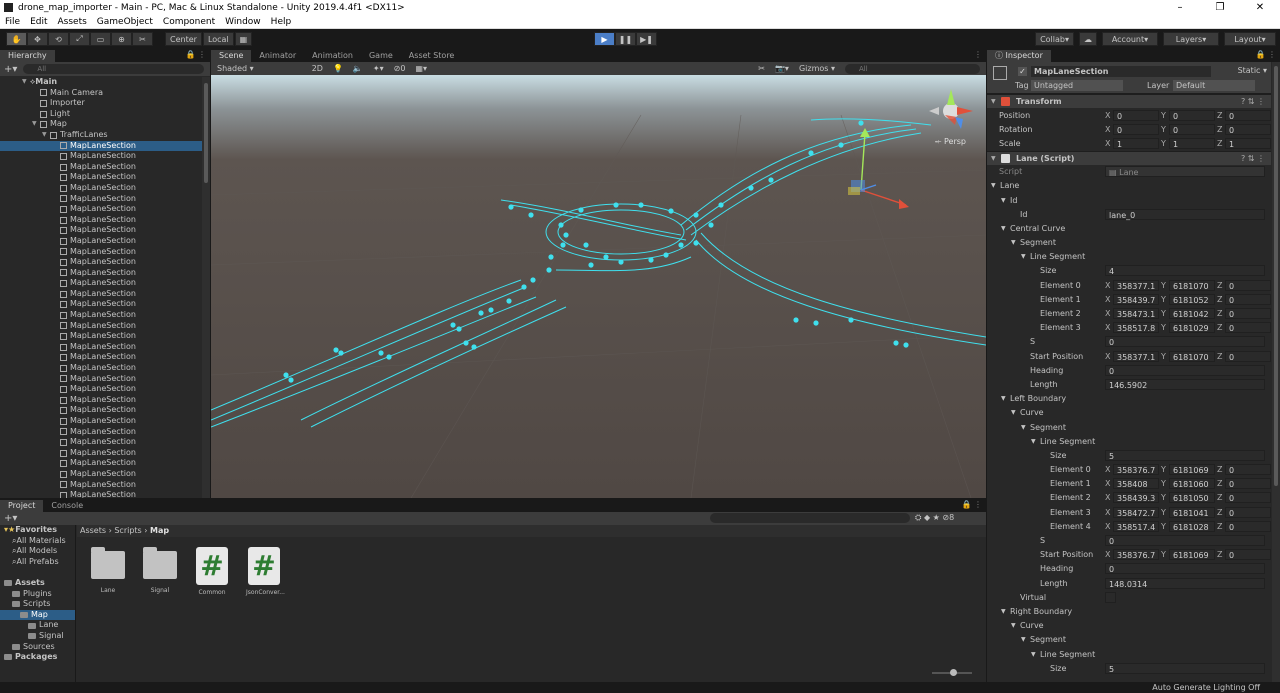  What do you see at coordinates (1265, 54) in the screenshot?
I see `inspector-menu-icon: 🔒 ⋮` at bounding box center [1265, 54].